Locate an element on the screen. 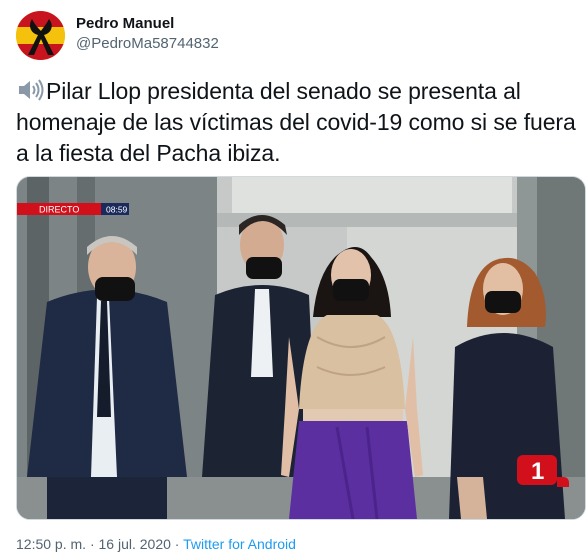 The height and width of the screenshot is (559, 586). tweet-date: 16 jul. 2020 is located at coordinates (135, 544).